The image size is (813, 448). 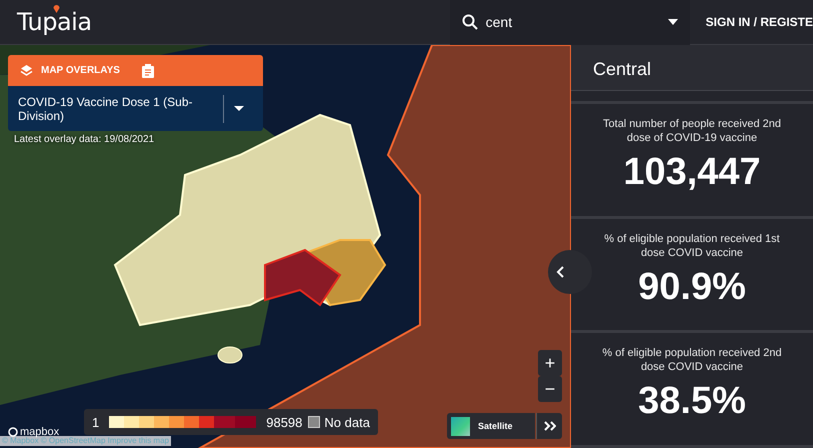 I want to click on expand-button, so click(x=549, y=426).